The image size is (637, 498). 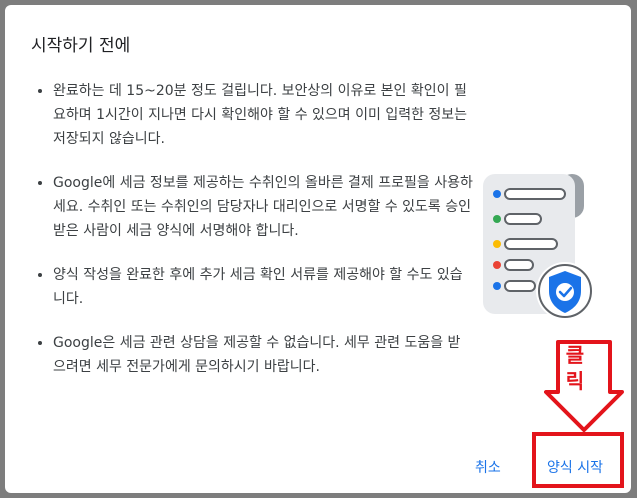 What do you see at coordinates (81, 46) in the screenshot?
I see `dialog-title: 시작하기 전에` at bounding box center [81, 46].